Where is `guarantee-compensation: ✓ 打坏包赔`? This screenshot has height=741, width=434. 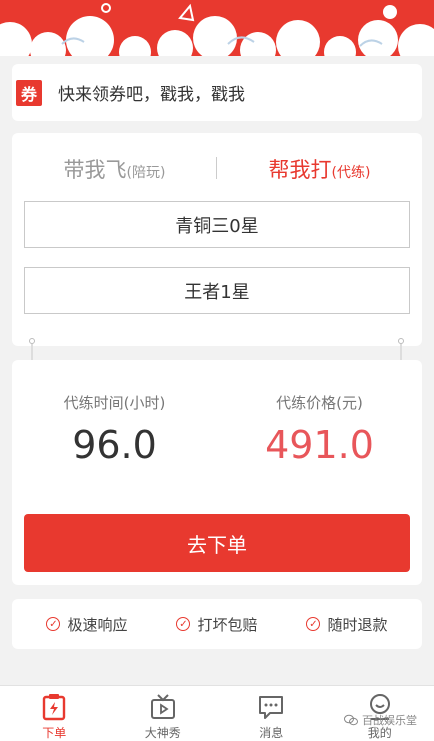
guarantee-compensation: ✓ 打坏包赔 is located at coordinates (217, 624).